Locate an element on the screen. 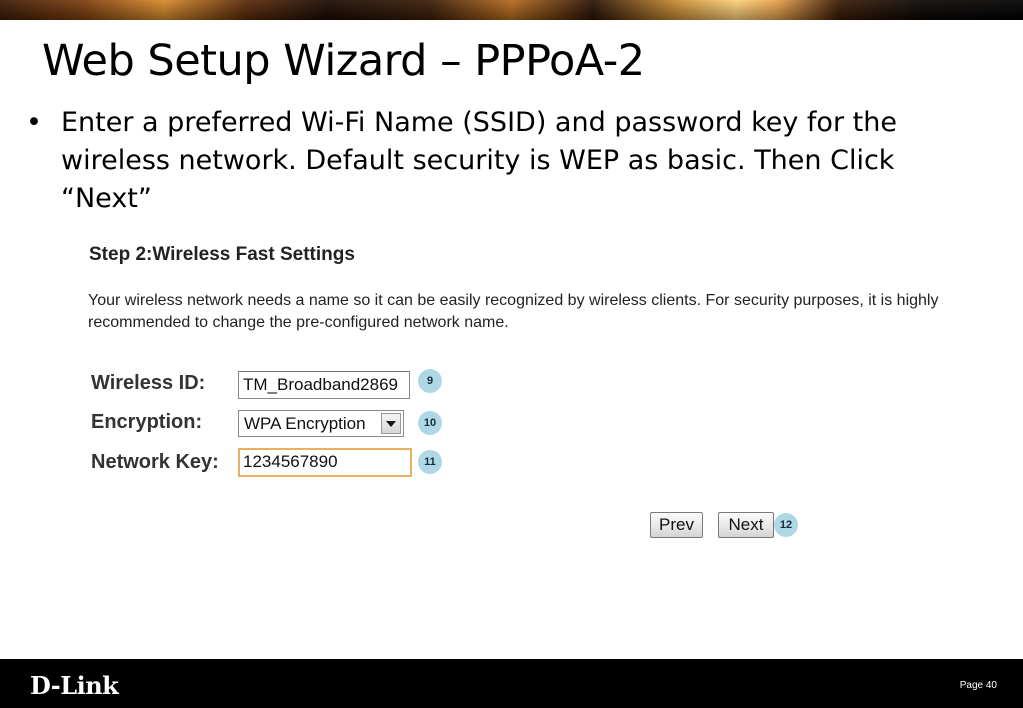 This screenshot has height=708, width=1023. network-key-input: 1234567890 is located at coordinates (325, 462).